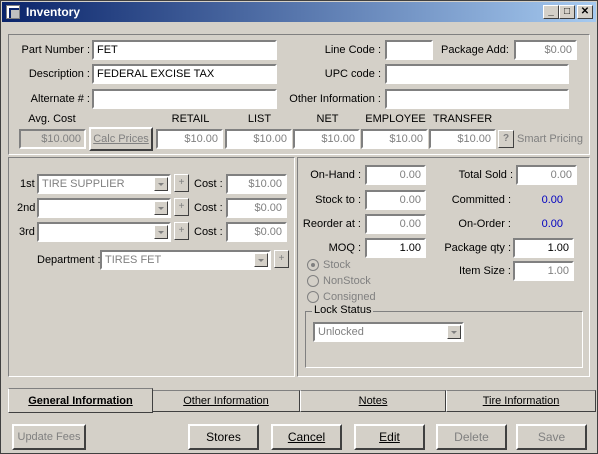 Image resolution: width=598 pixels, height=454 pixels. I want to click on tab-notes-label: Notes, so click(373, 401).